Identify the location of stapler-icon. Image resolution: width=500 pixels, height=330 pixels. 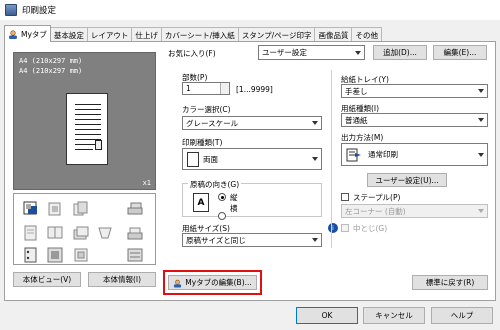
(135, 209).